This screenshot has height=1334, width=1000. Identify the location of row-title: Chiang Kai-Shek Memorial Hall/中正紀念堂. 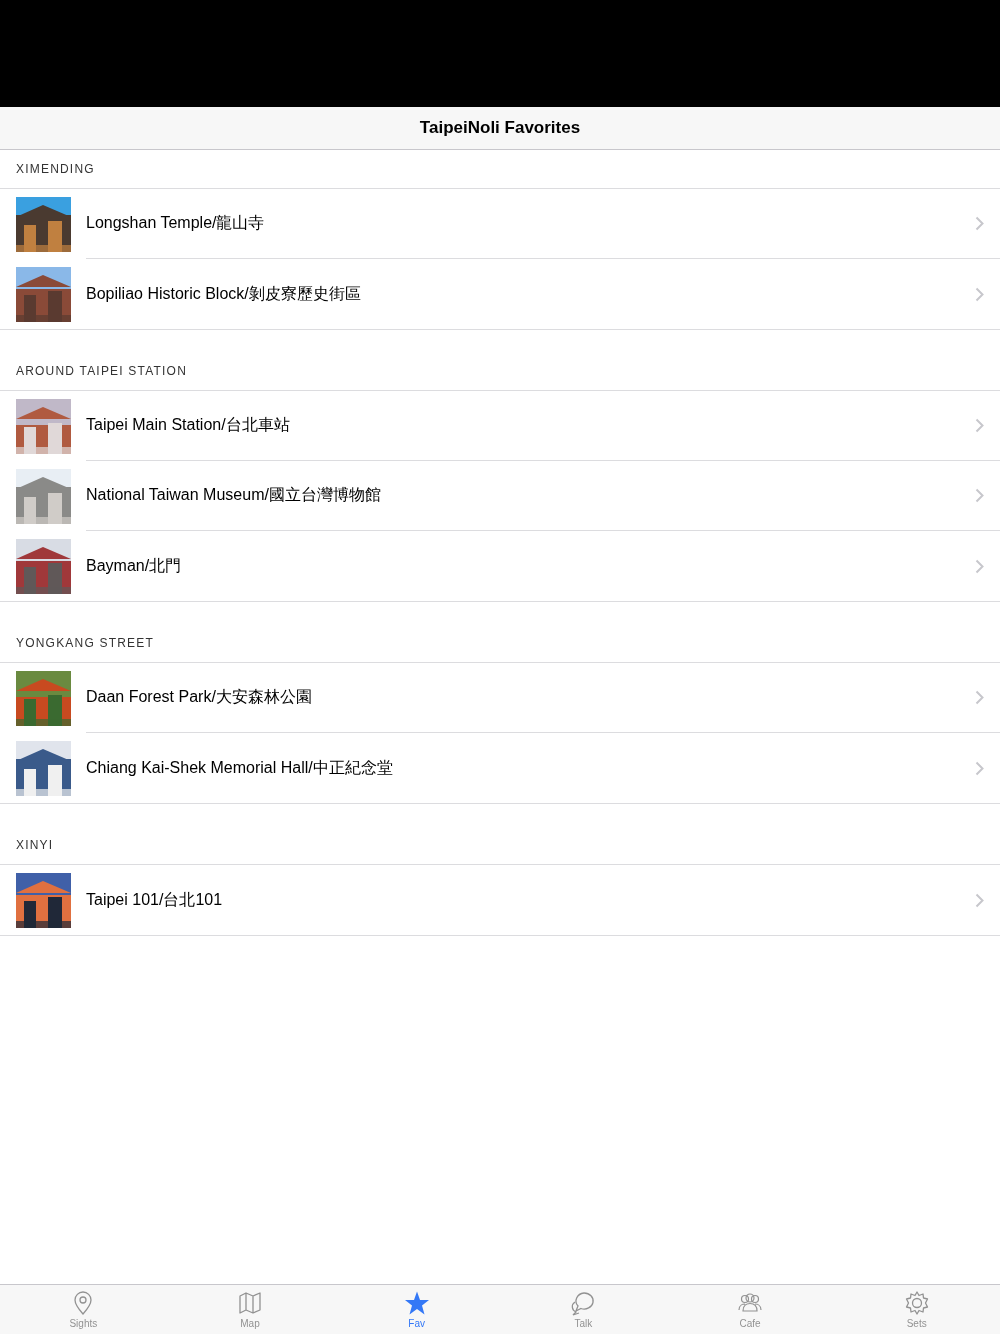
(240, 767).